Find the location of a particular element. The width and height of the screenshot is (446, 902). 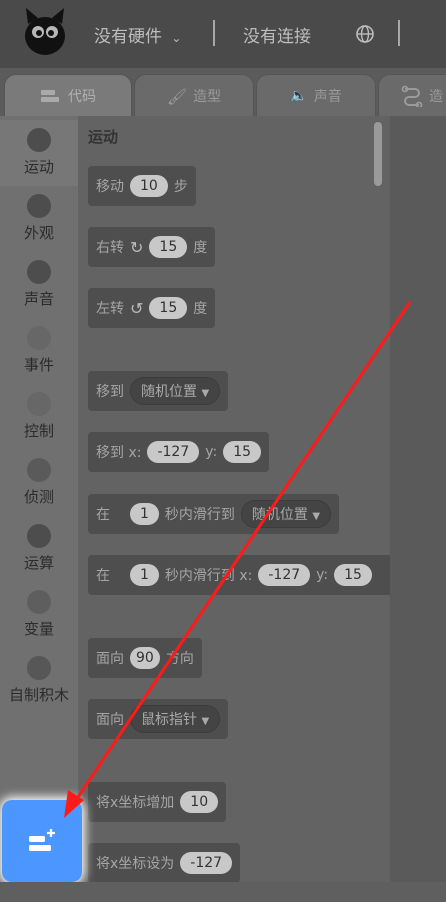

add-extension-button is located at coordinates (42, 841).